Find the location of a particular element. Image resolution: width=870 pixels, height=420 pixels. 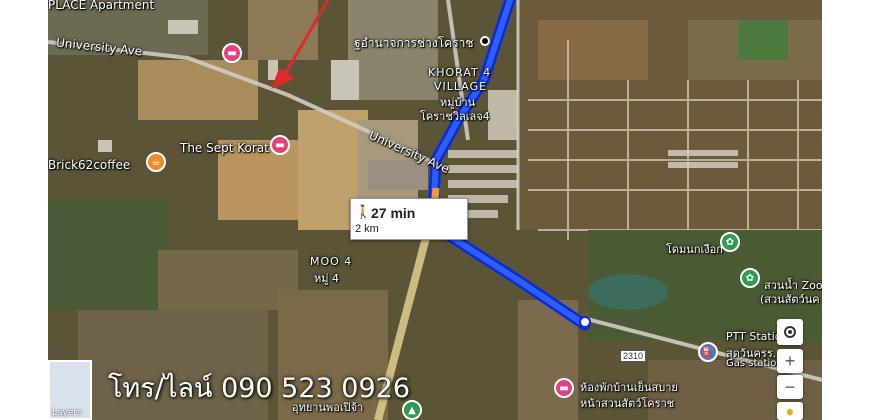

khorat-village-label: VILLAGE is located at coordinates (461, 86).